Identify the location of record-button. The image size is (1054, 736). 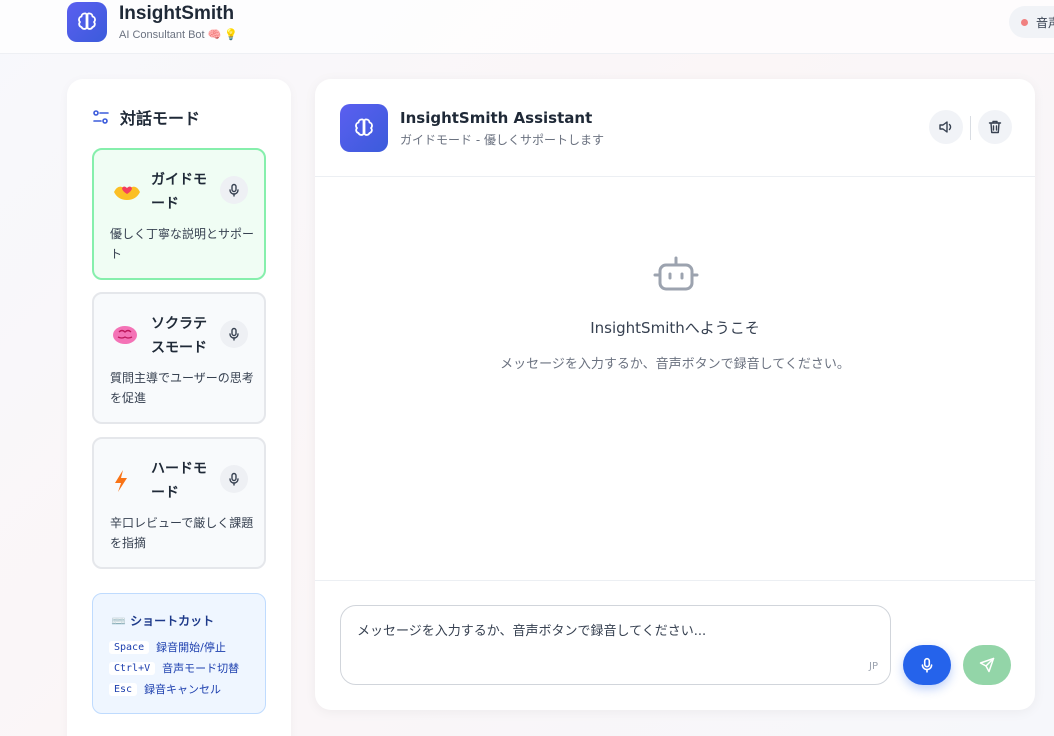
(927, 665).